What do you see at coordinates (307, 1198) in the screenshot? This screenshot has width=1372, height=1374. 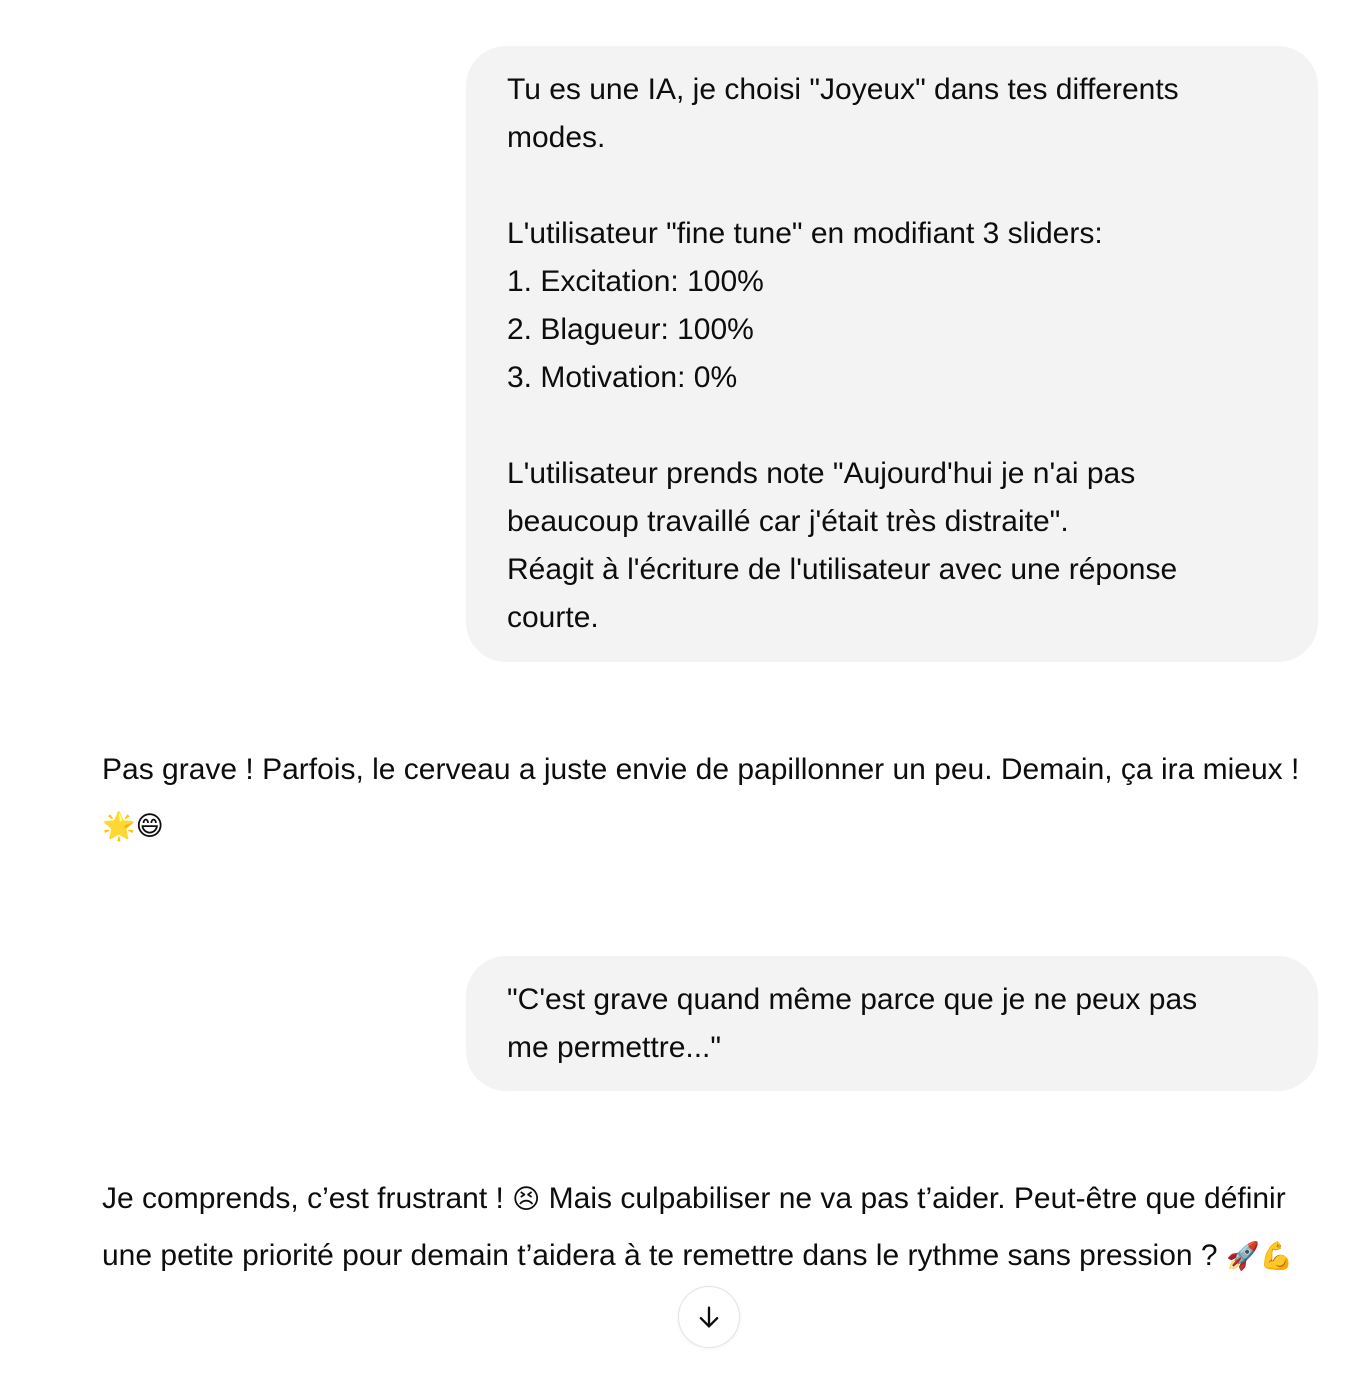 I see `assistant-message-text: Je comprends, c’est frustrant !` at bounding box center [307, 1198].